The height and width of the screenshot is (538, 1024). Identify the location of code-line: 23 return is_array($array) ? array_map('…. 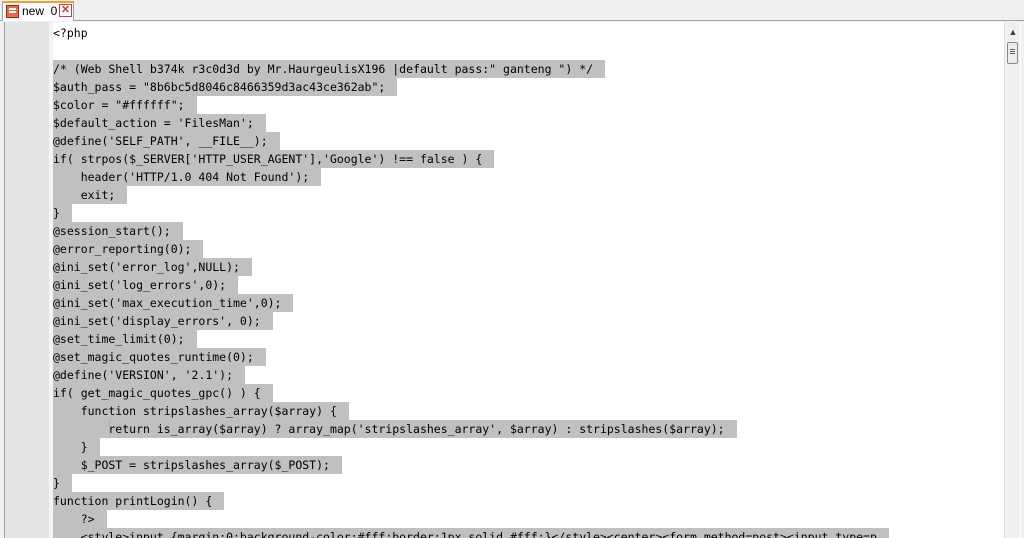
(529, 429).